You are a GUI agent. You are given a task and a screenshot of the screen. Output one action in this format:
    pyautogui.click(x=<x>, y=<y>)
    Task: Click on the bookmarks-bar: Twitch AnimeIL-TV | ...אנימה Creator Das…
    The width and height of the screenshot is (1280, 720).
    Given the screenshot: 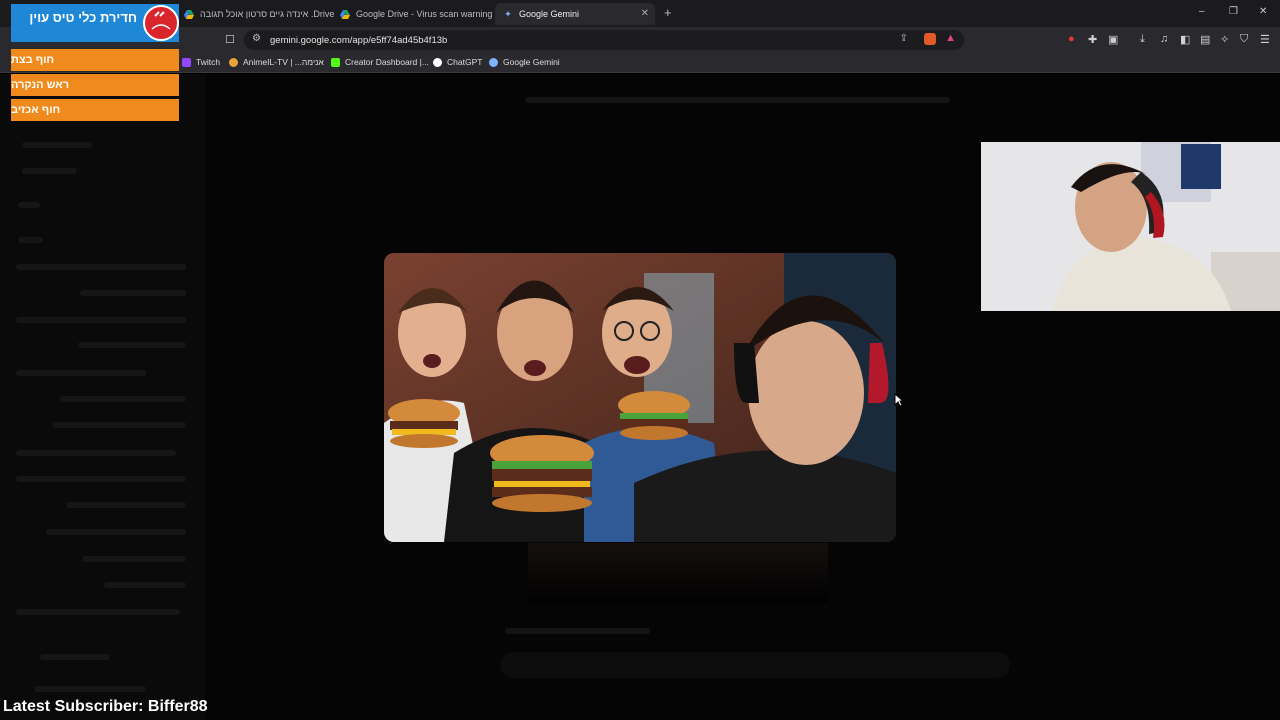 What is the action you would take?
    pyautogui.click(x=640, y=63)
    